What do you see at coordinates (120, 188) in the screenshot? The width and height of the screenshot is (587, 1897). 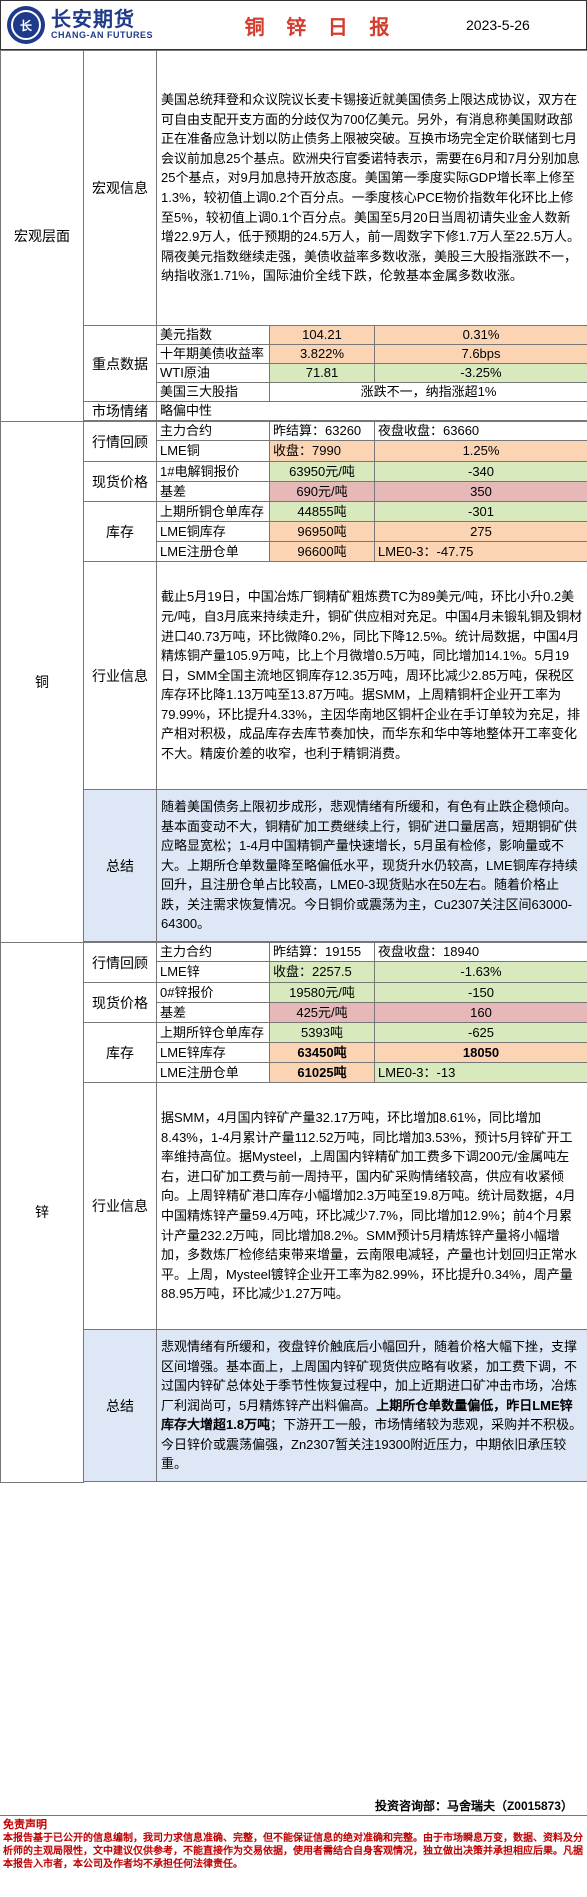 I see `macro-info-label: 宏观信息` at bounding box center [120, 188].